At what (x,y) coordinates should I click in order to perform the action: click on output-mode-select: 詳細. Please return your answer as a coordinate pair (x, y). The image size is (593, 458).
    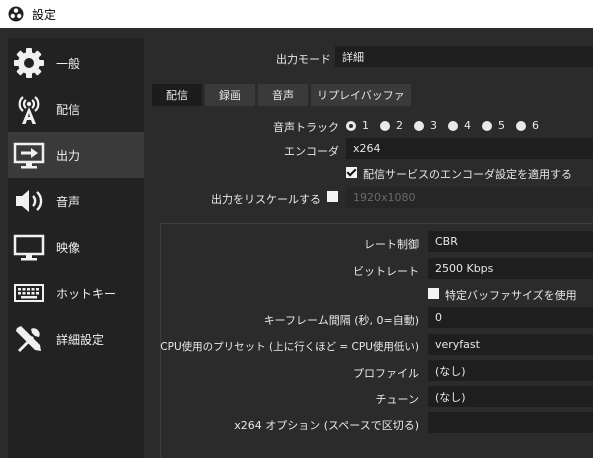
    Looking at the image, I should click on (464, 56).